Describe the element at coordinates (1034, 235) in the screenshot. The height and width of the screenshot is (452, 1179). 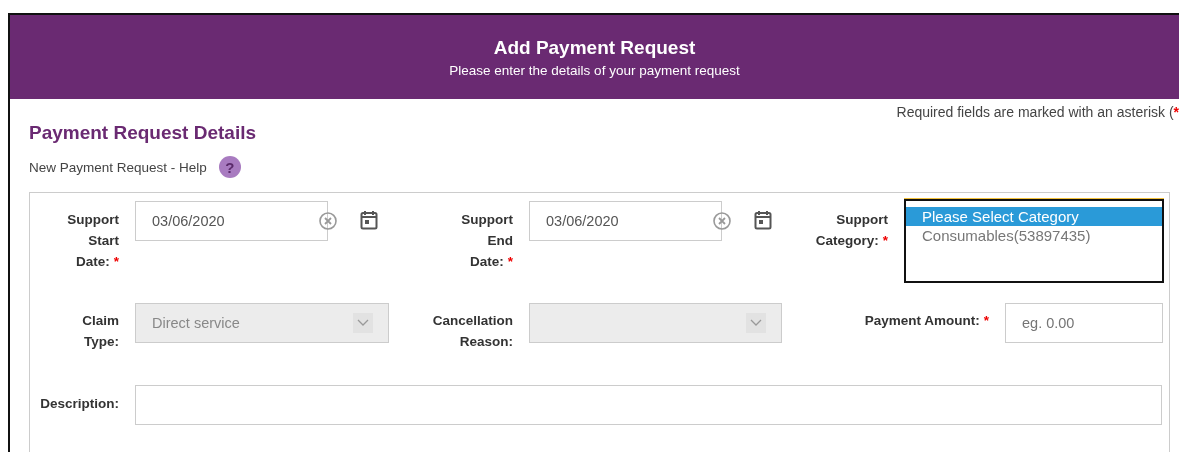
I see `listbox-option: Consumables(53897435)` at that location.